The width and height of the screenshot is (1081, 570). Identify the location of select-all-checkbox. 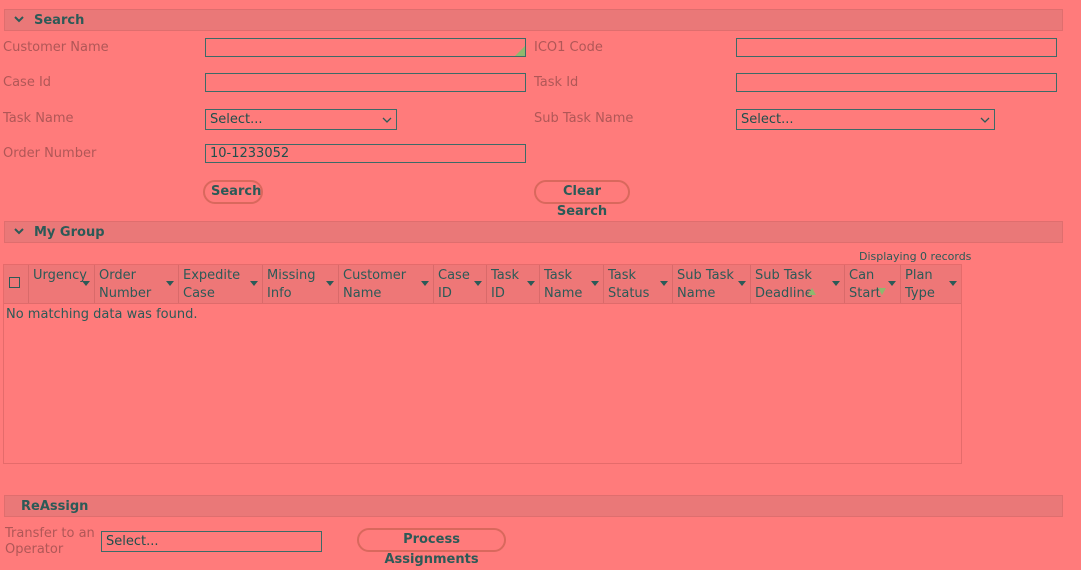
(14, 282).